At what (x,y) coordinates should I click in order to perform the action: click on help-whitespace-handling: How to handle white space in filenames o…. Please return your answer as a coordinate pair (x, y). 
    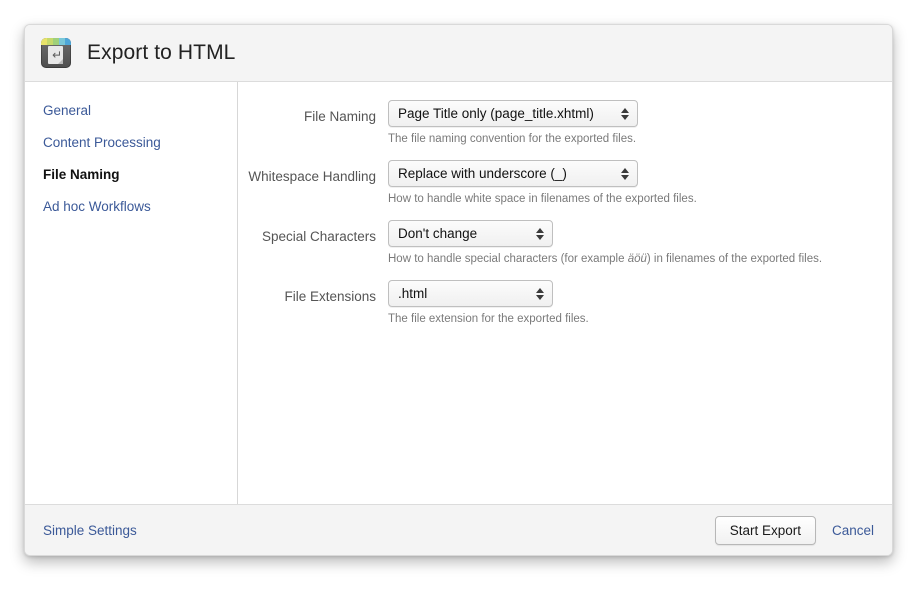
    Looking at the image, I should click on (640, 199).